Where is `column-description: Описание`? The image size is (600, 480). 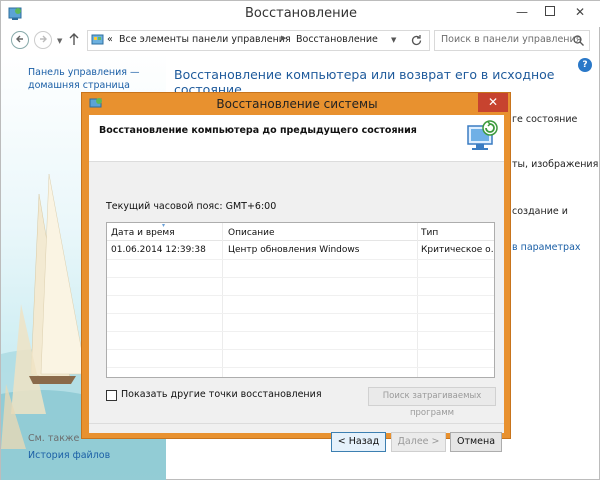
column-description: Описание is located at coordinates (323, 233).